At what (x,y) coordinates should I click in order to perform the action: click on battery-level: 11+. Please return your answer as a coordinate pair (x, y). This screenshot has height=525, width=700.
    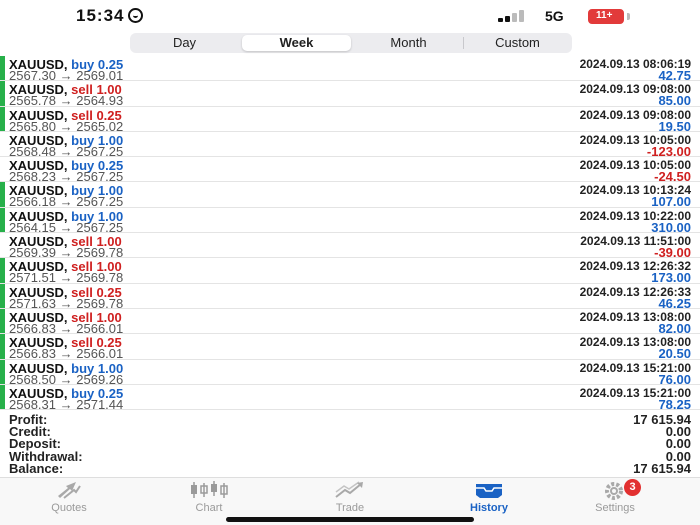
    Looking at the image, I should click on (604, 15).